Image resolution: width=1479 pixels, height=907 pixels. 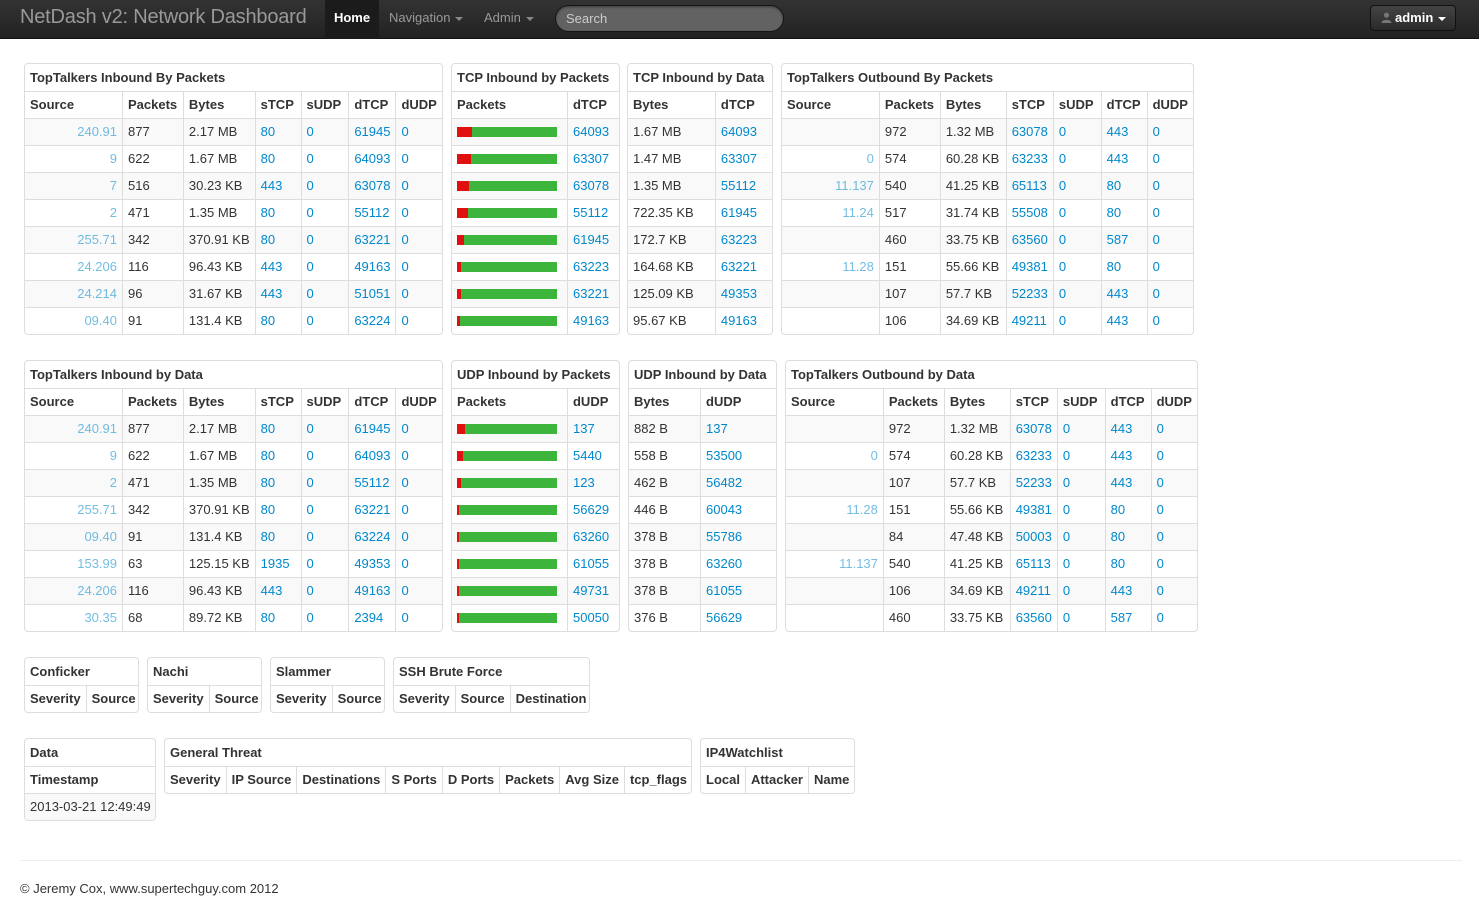 What do you see at coordinates (372, 320) in the screenshot?
I see `port-link: 63224` at bounding box center [372, 320].